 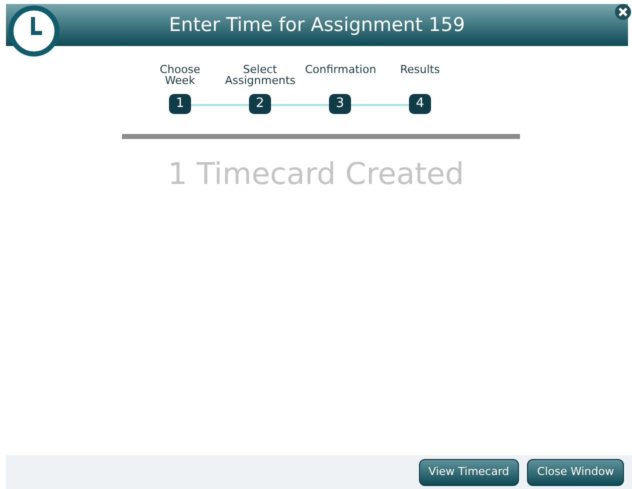 I want to click on close-icon, so click(x=623, y=12).